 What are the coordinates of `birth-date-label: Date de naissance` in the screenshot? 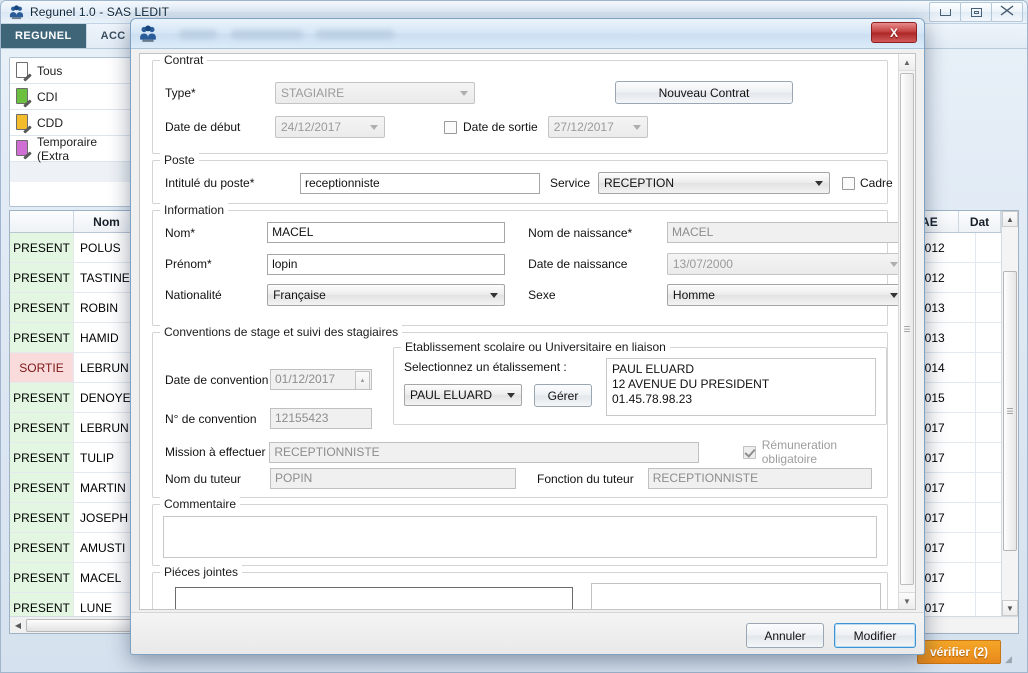 It's located at (578, 264).